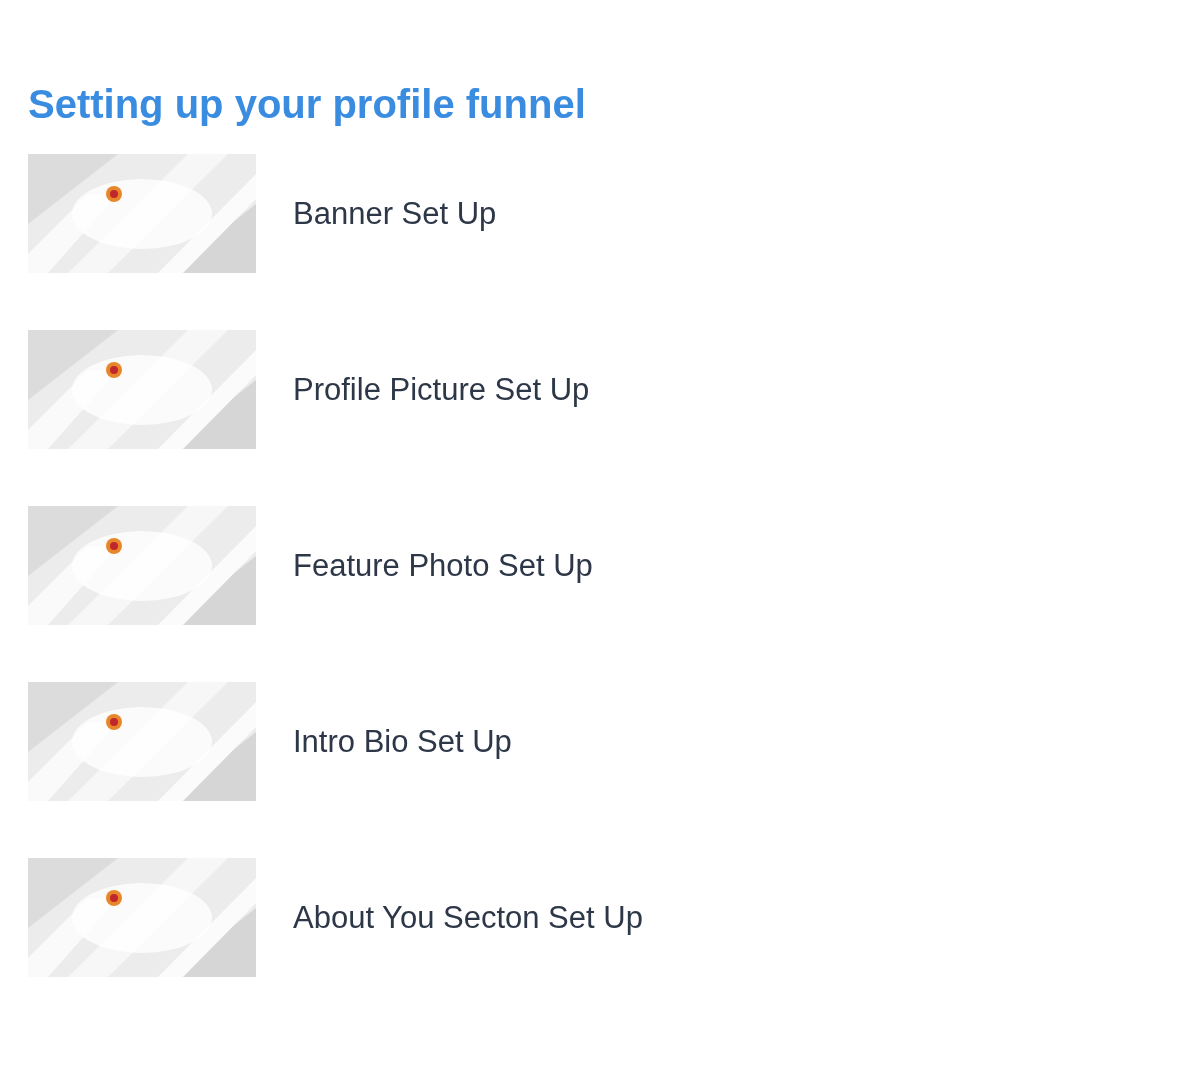  What do you see at coordinates (402, 741) in the screenshot?
I see `lesson-title: Intro Bio Set Up` at bounding box center [402, 741].